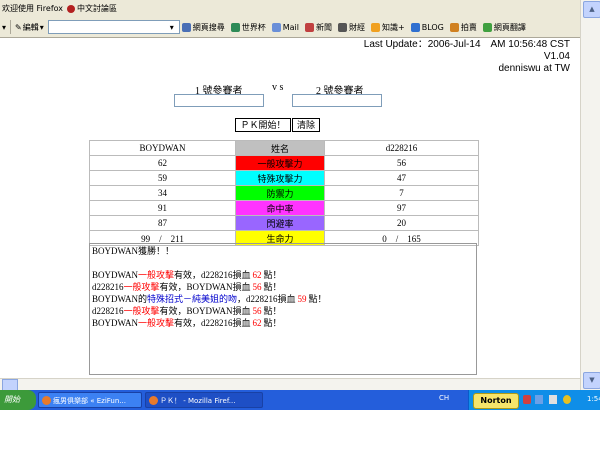  Describe the element at coordinates (487, 27) in the screenshot. I see `translate-icon` at that location.